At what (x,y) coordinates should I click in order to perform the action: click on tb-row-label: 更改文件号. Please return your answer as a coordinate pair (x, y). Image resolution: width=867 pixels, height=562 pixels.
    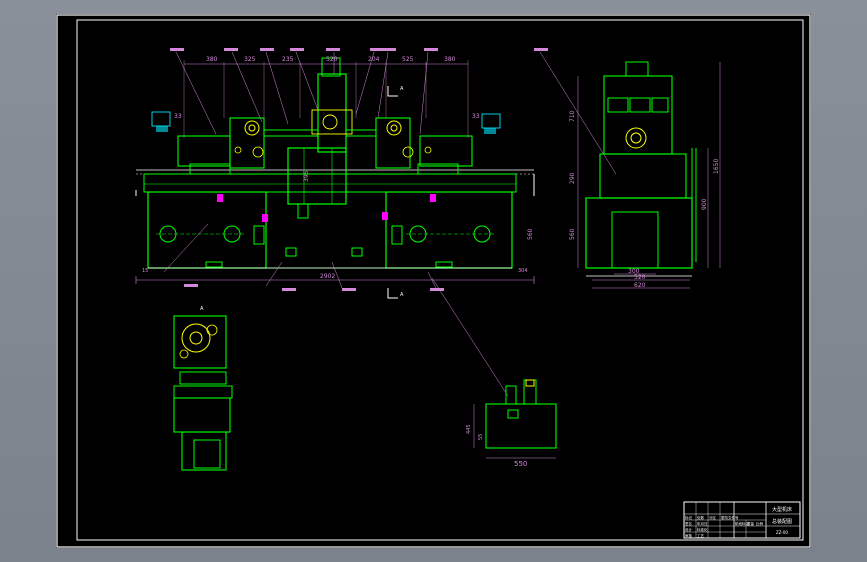
    Looking at the image, I should click on (730, 517).